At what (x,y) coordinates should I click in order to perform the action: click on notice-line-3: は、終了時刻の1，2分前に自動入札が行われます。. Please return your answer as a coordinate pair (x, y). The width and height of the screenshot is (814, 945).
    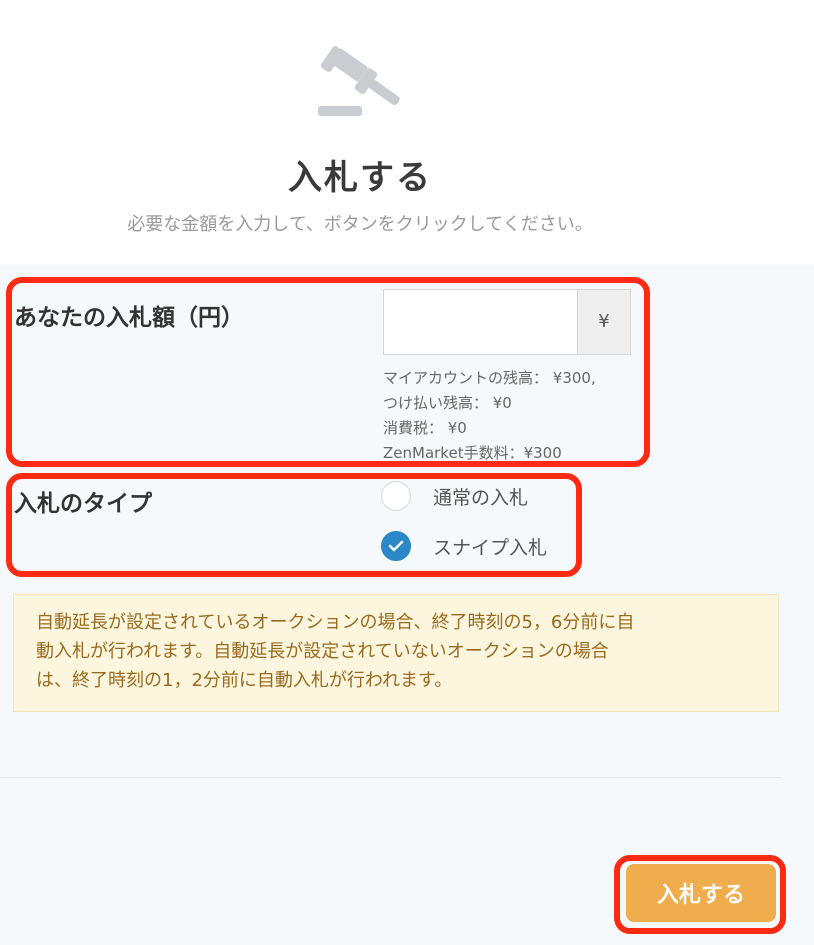
    Looking at the image, I should click on (244, 680).